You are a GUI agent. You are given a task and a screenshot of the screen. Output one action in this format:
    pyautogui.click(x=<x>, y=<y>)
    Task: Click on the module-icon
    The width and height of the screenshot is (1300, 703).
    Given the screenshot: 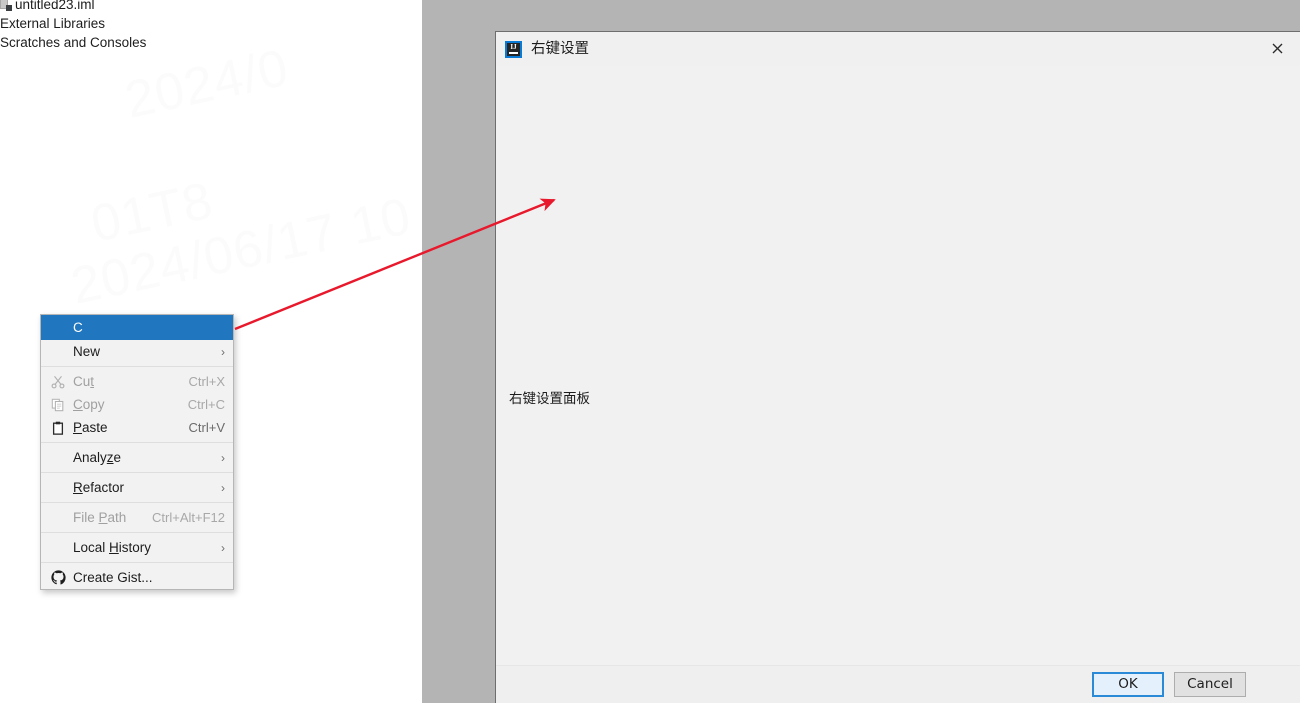 What is the action you would take?
    pyautogui.click(x=7, y=6)
    